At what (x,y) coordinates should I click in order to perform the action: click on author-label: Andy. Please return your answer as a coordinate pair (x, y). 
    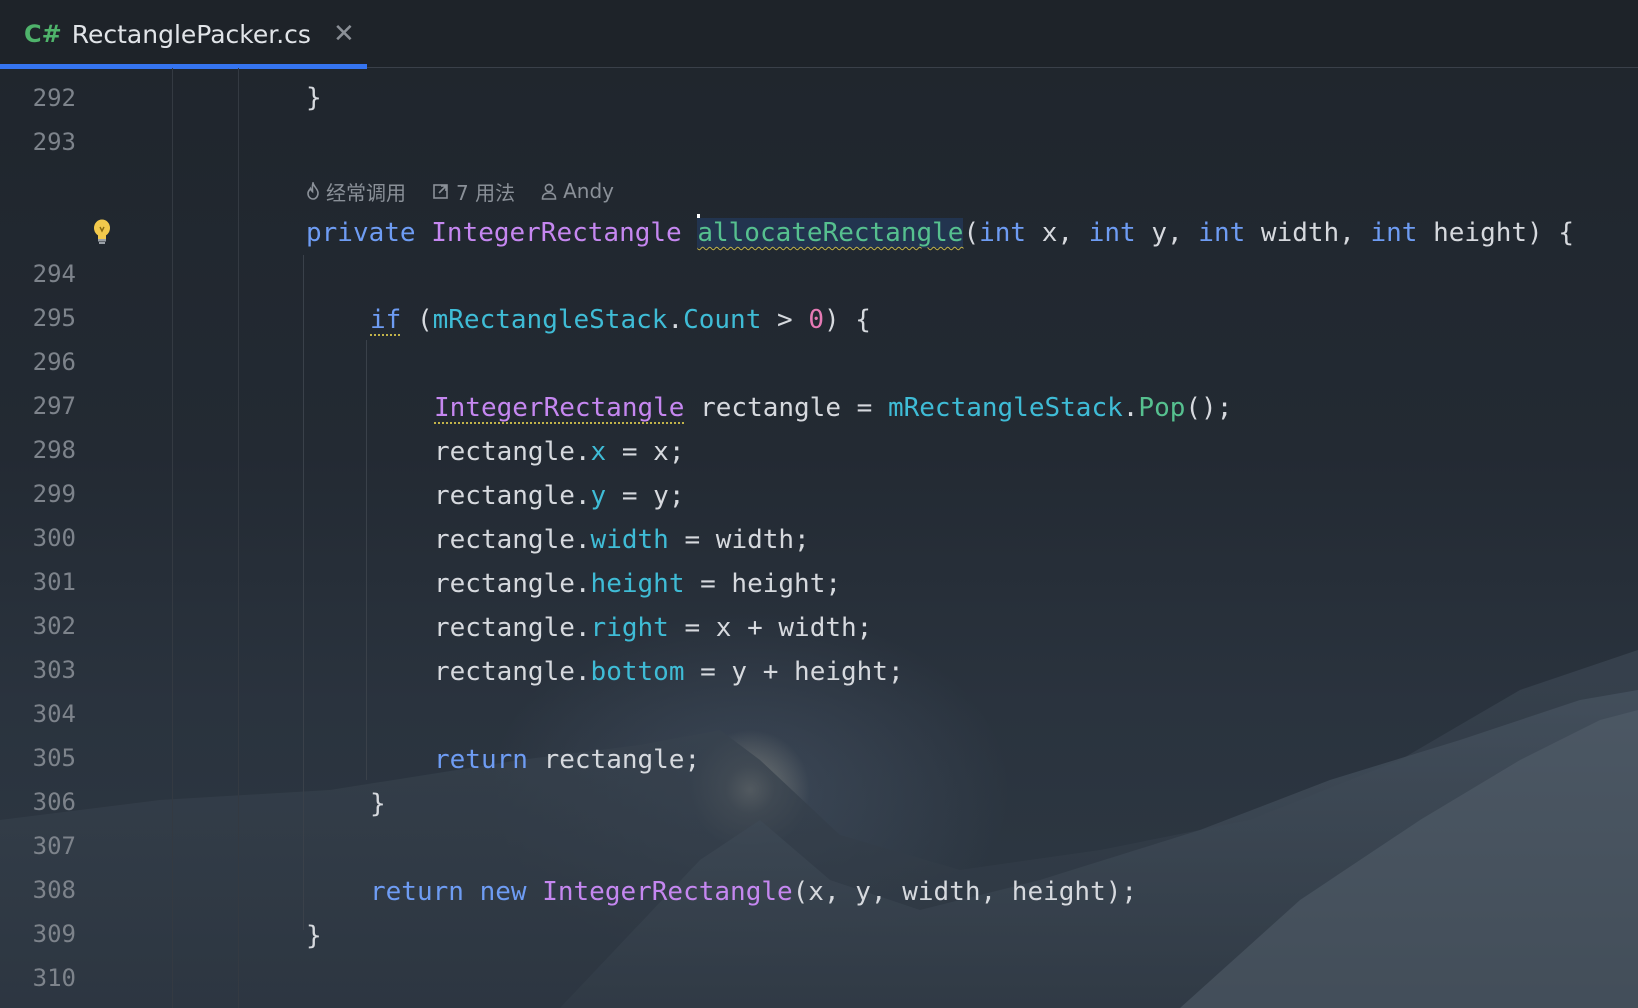
    Looking at the image, I should click on (588, 191).